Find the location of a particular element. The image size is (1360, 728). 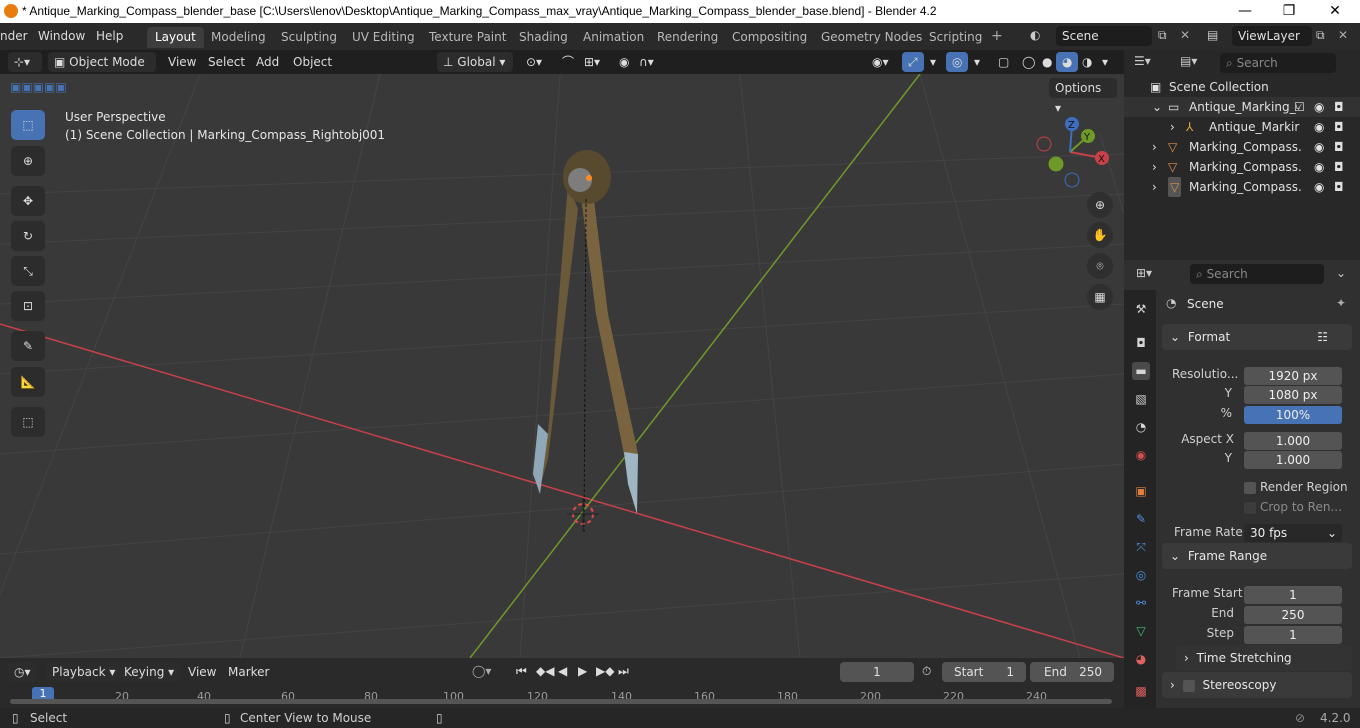

annotate-tool: ✎ is located at coordinates (28, 346).